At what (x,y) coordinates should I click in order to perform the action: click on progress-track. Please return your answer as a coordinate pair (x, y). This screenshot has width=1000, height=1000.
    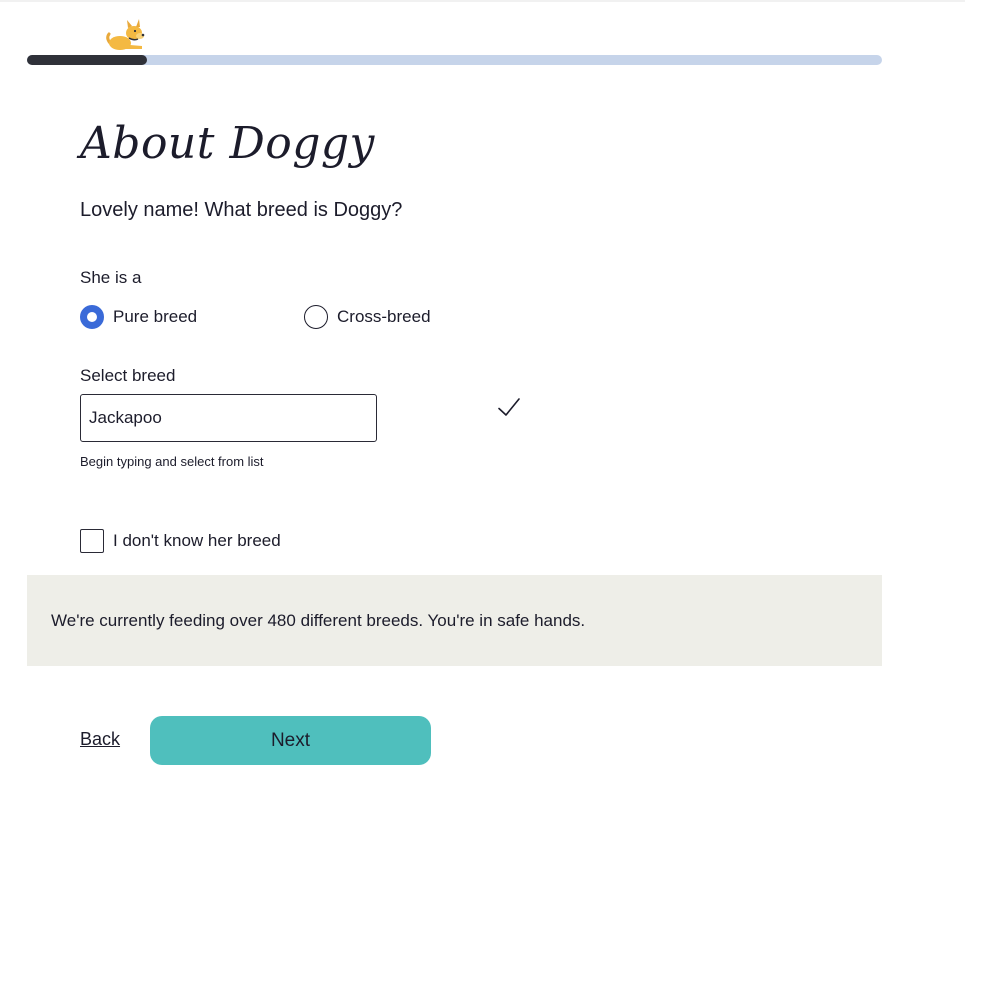
    Looking at the image, I should click on (454, 60).